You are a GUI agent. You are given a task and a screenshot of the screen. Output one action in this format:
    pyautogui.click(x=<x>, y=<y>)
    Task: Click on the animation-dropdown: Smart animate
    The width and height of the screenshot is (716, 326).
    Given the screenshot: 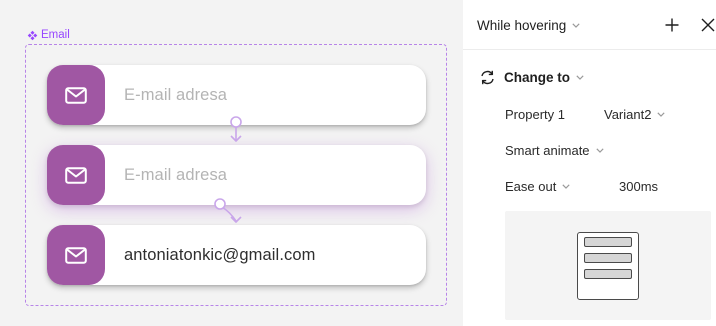 What is the action you would take?
    pyautogui.click(x=554, y=150)
    